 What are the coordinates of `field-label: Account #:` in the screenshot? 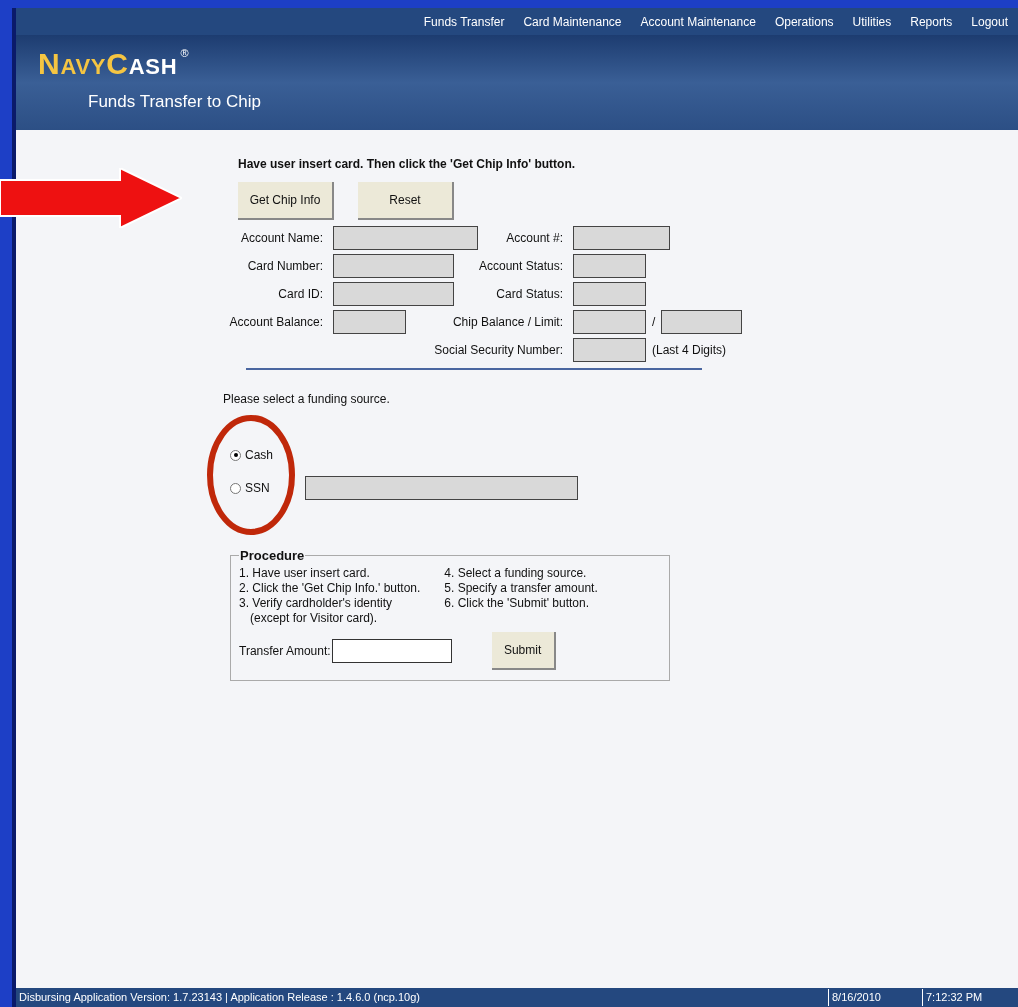 It's located at (534, 238).